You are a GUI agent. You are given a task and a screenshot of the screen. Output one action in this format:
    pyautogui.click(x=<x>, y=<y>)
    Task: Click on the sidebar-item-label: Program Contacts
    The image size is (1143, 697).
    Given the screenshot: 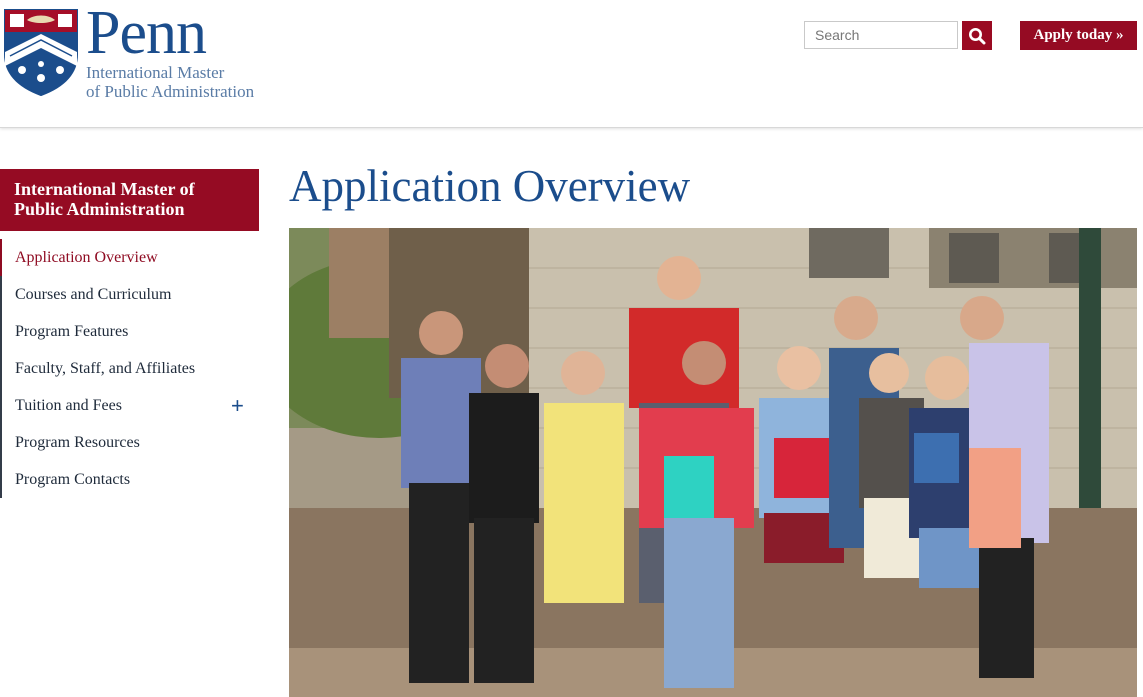 What is the action you would take?
    pyautogui.click(x=73, y=479)
    